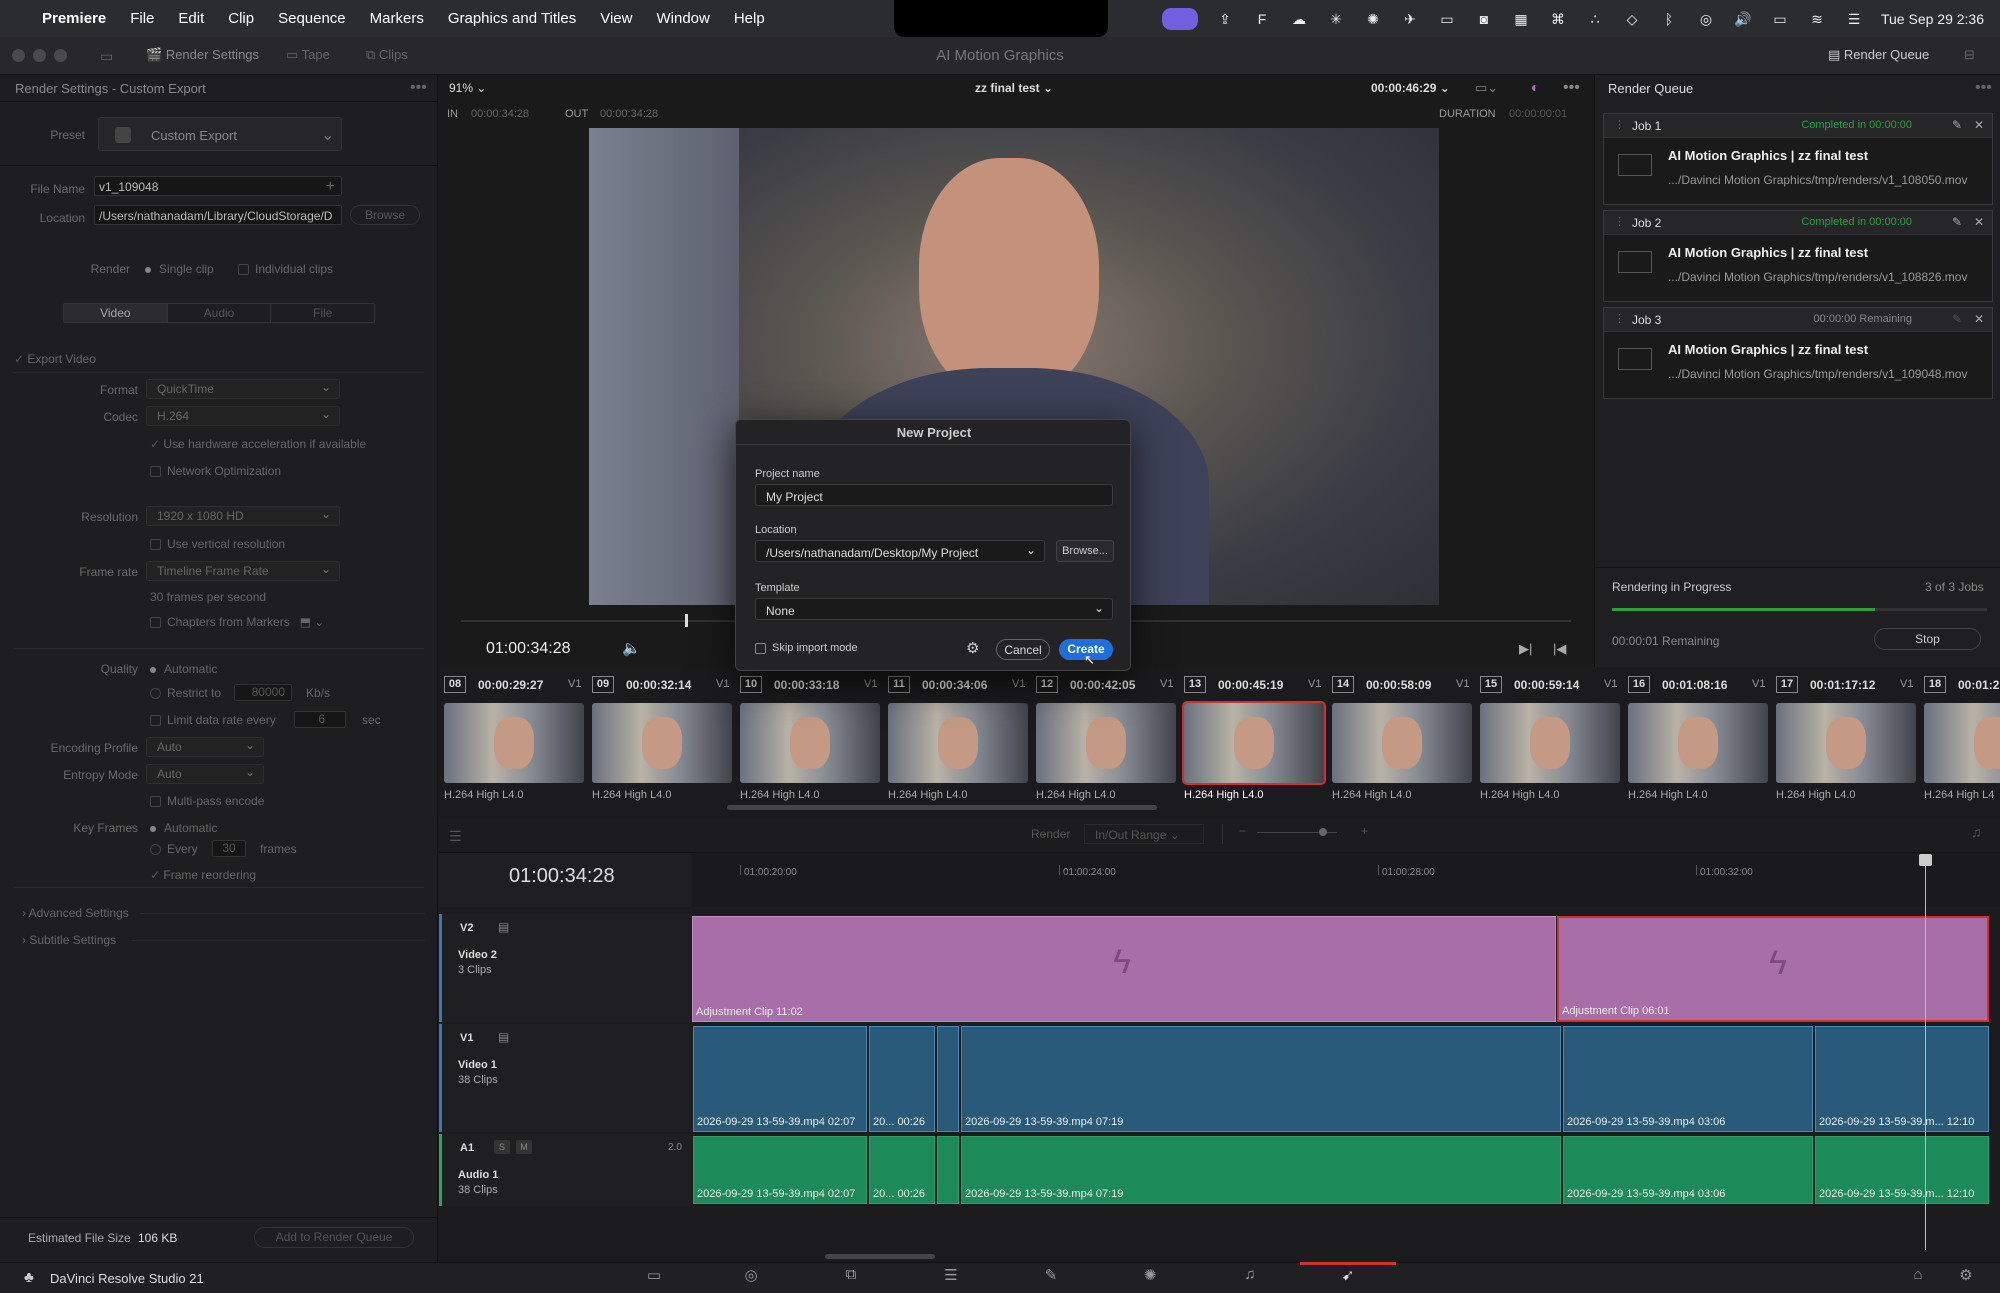 The width and height of the screenshot is (2000, 1293). I want to click on video-clip: 2026-09-29 13-59-39.mp4 03:06, so click(1688, 1079).